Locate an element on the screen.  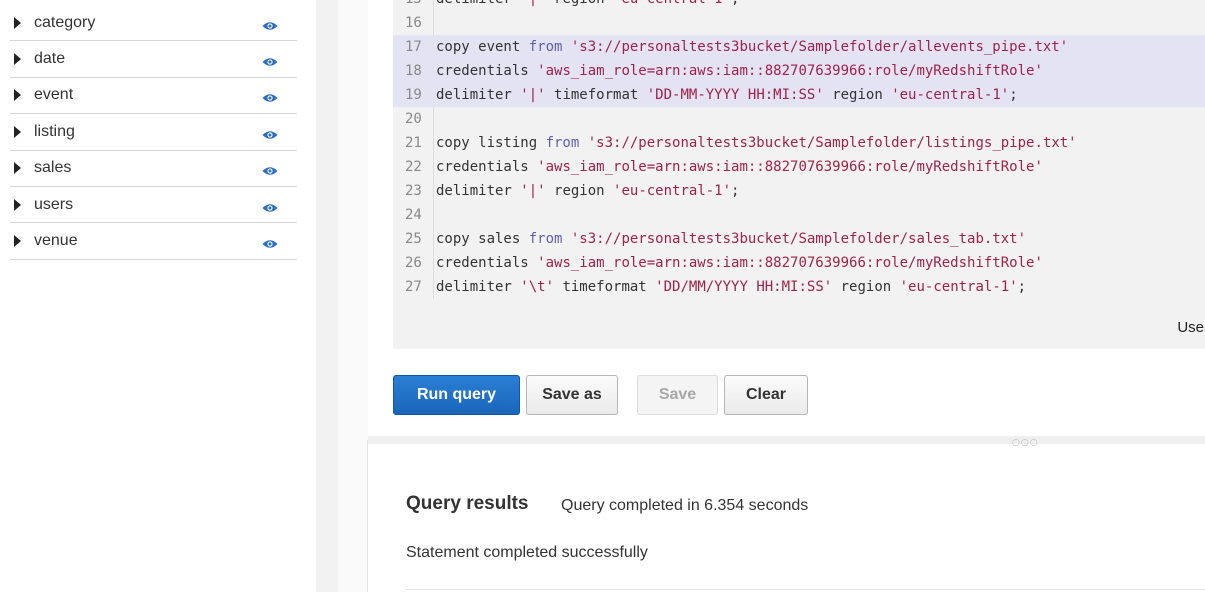
string-literal: 'DD-MM-YYYY HH:MI:SS' is located at coordinates (735, 95).